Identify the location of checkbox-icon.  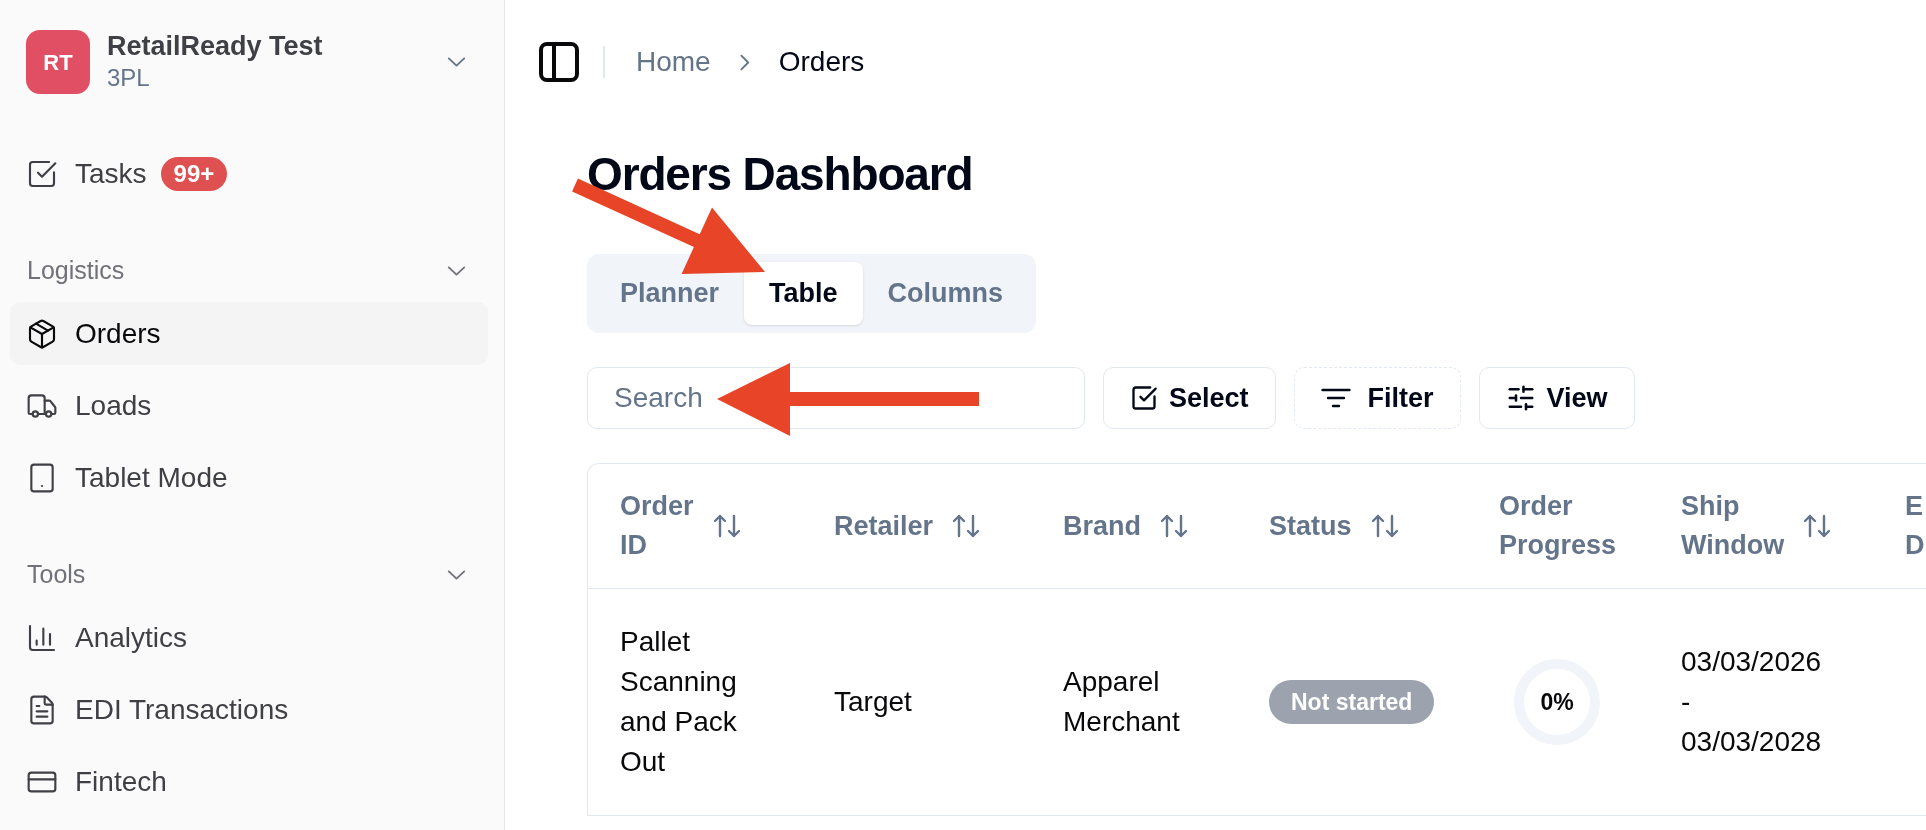
(1144, 398).